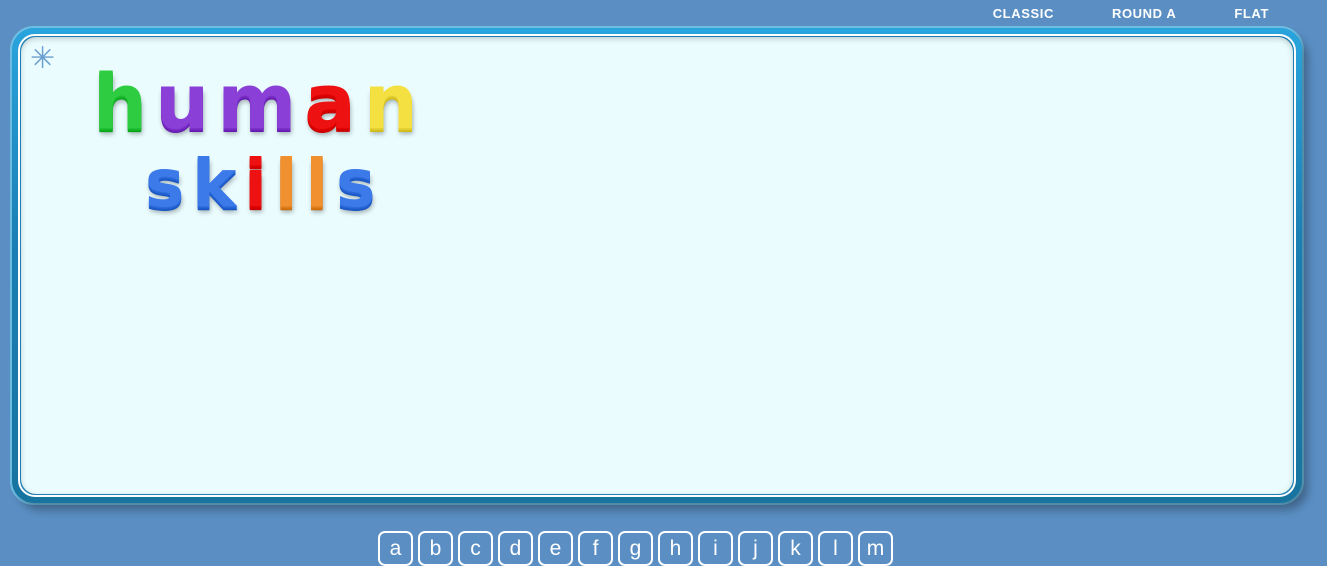 The image size is (1327, 566). Describe the element at coordinates (182, 102) in the screenshot. I see `magnet-letter: u` at that location.